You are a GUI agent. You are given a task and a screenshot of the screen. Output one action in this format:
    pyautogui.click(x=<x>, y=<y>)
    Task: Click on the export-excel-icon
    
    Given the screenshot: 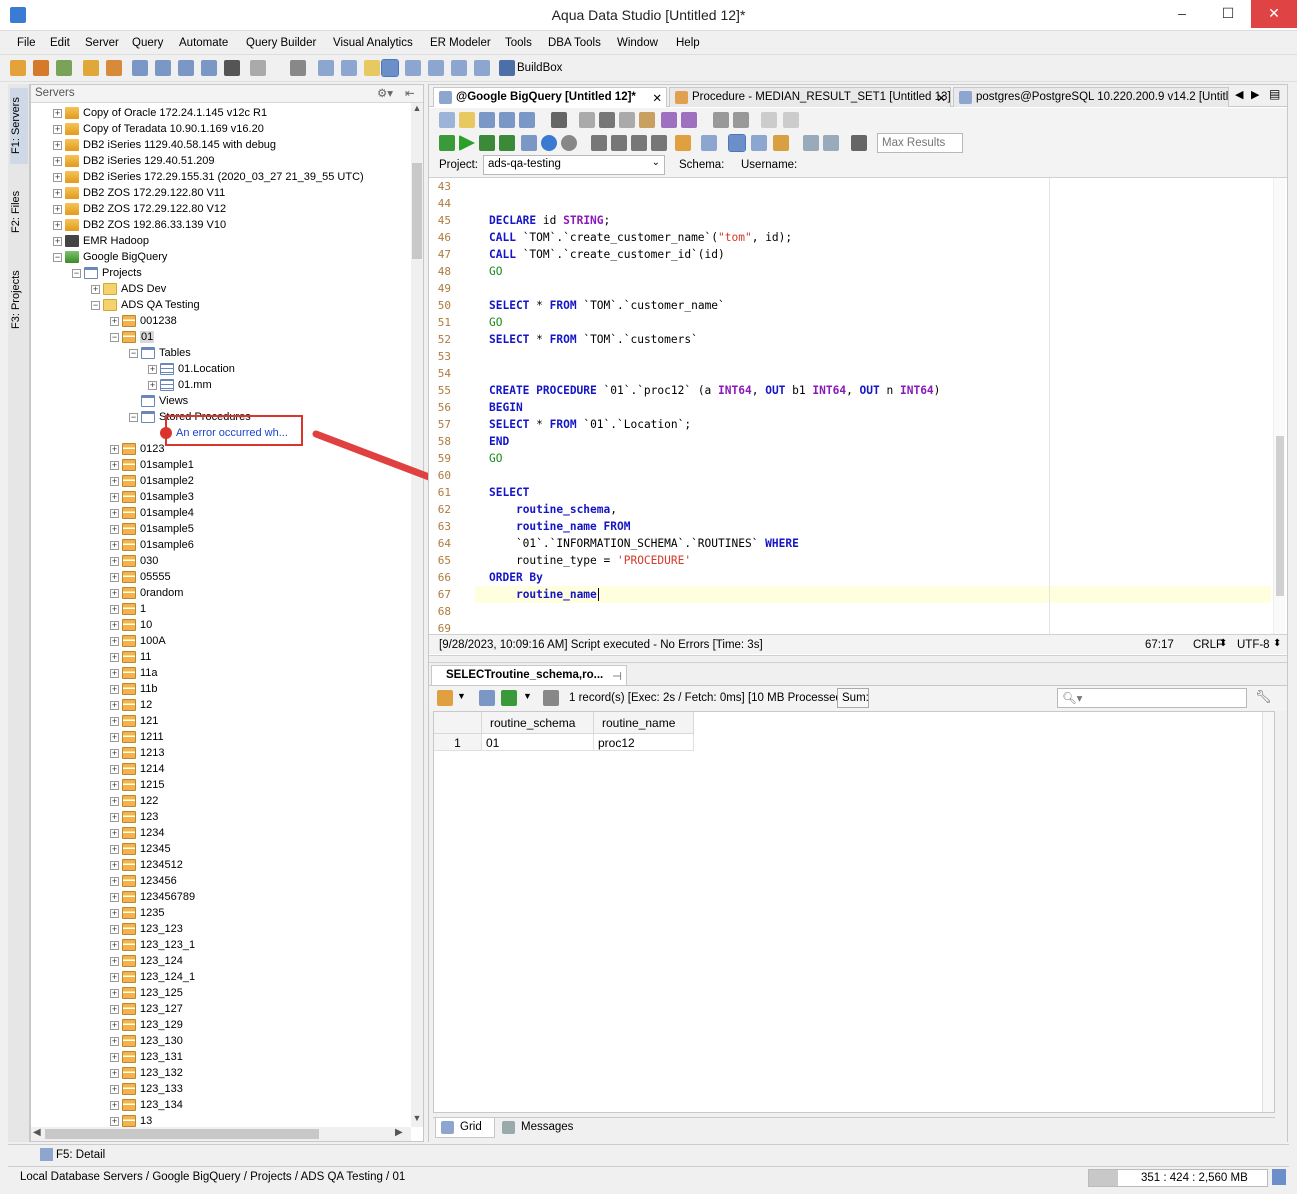 What is the action you would take?
    pyautogui.click(x=509, y=698)
    